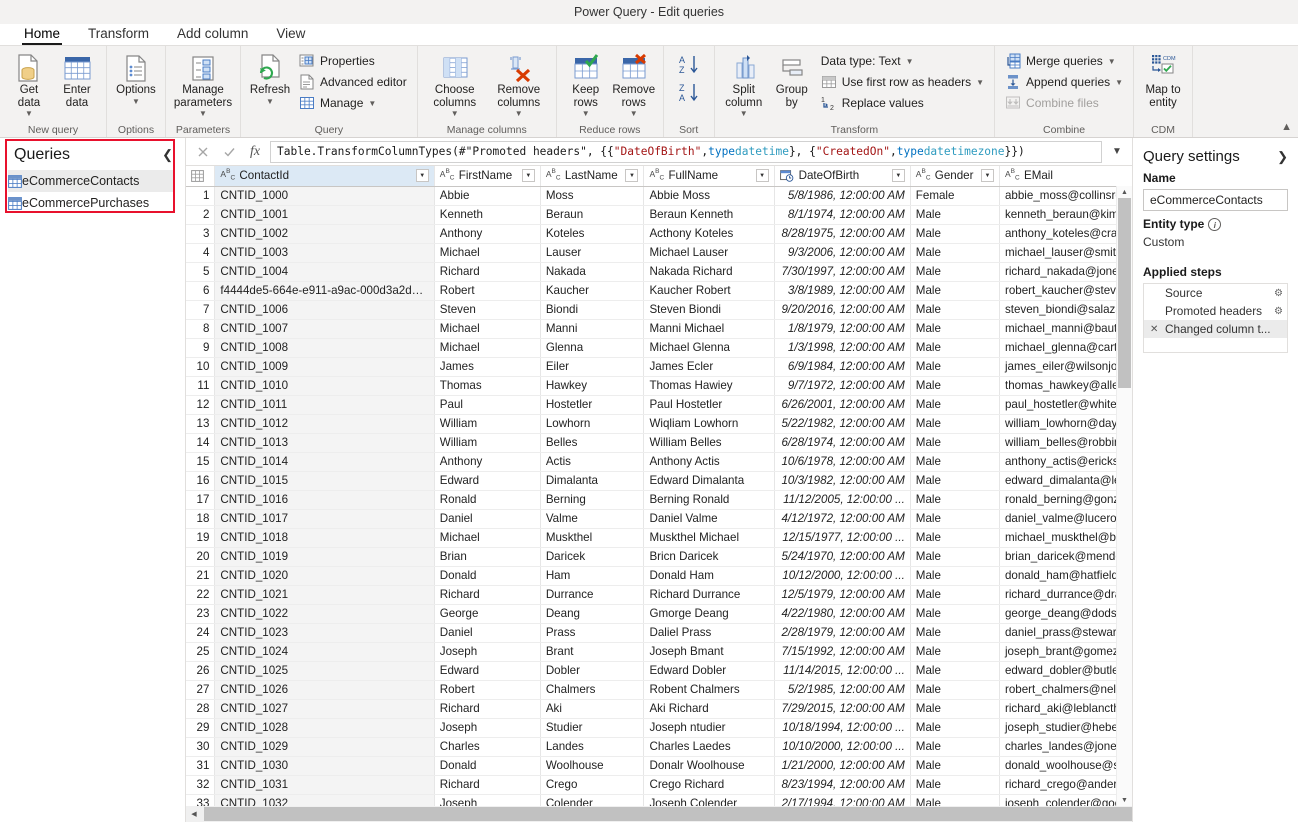  I want to click on cell-dateofbirth: 7/15/1992, 12:00:00 AM, so click(842, 652).